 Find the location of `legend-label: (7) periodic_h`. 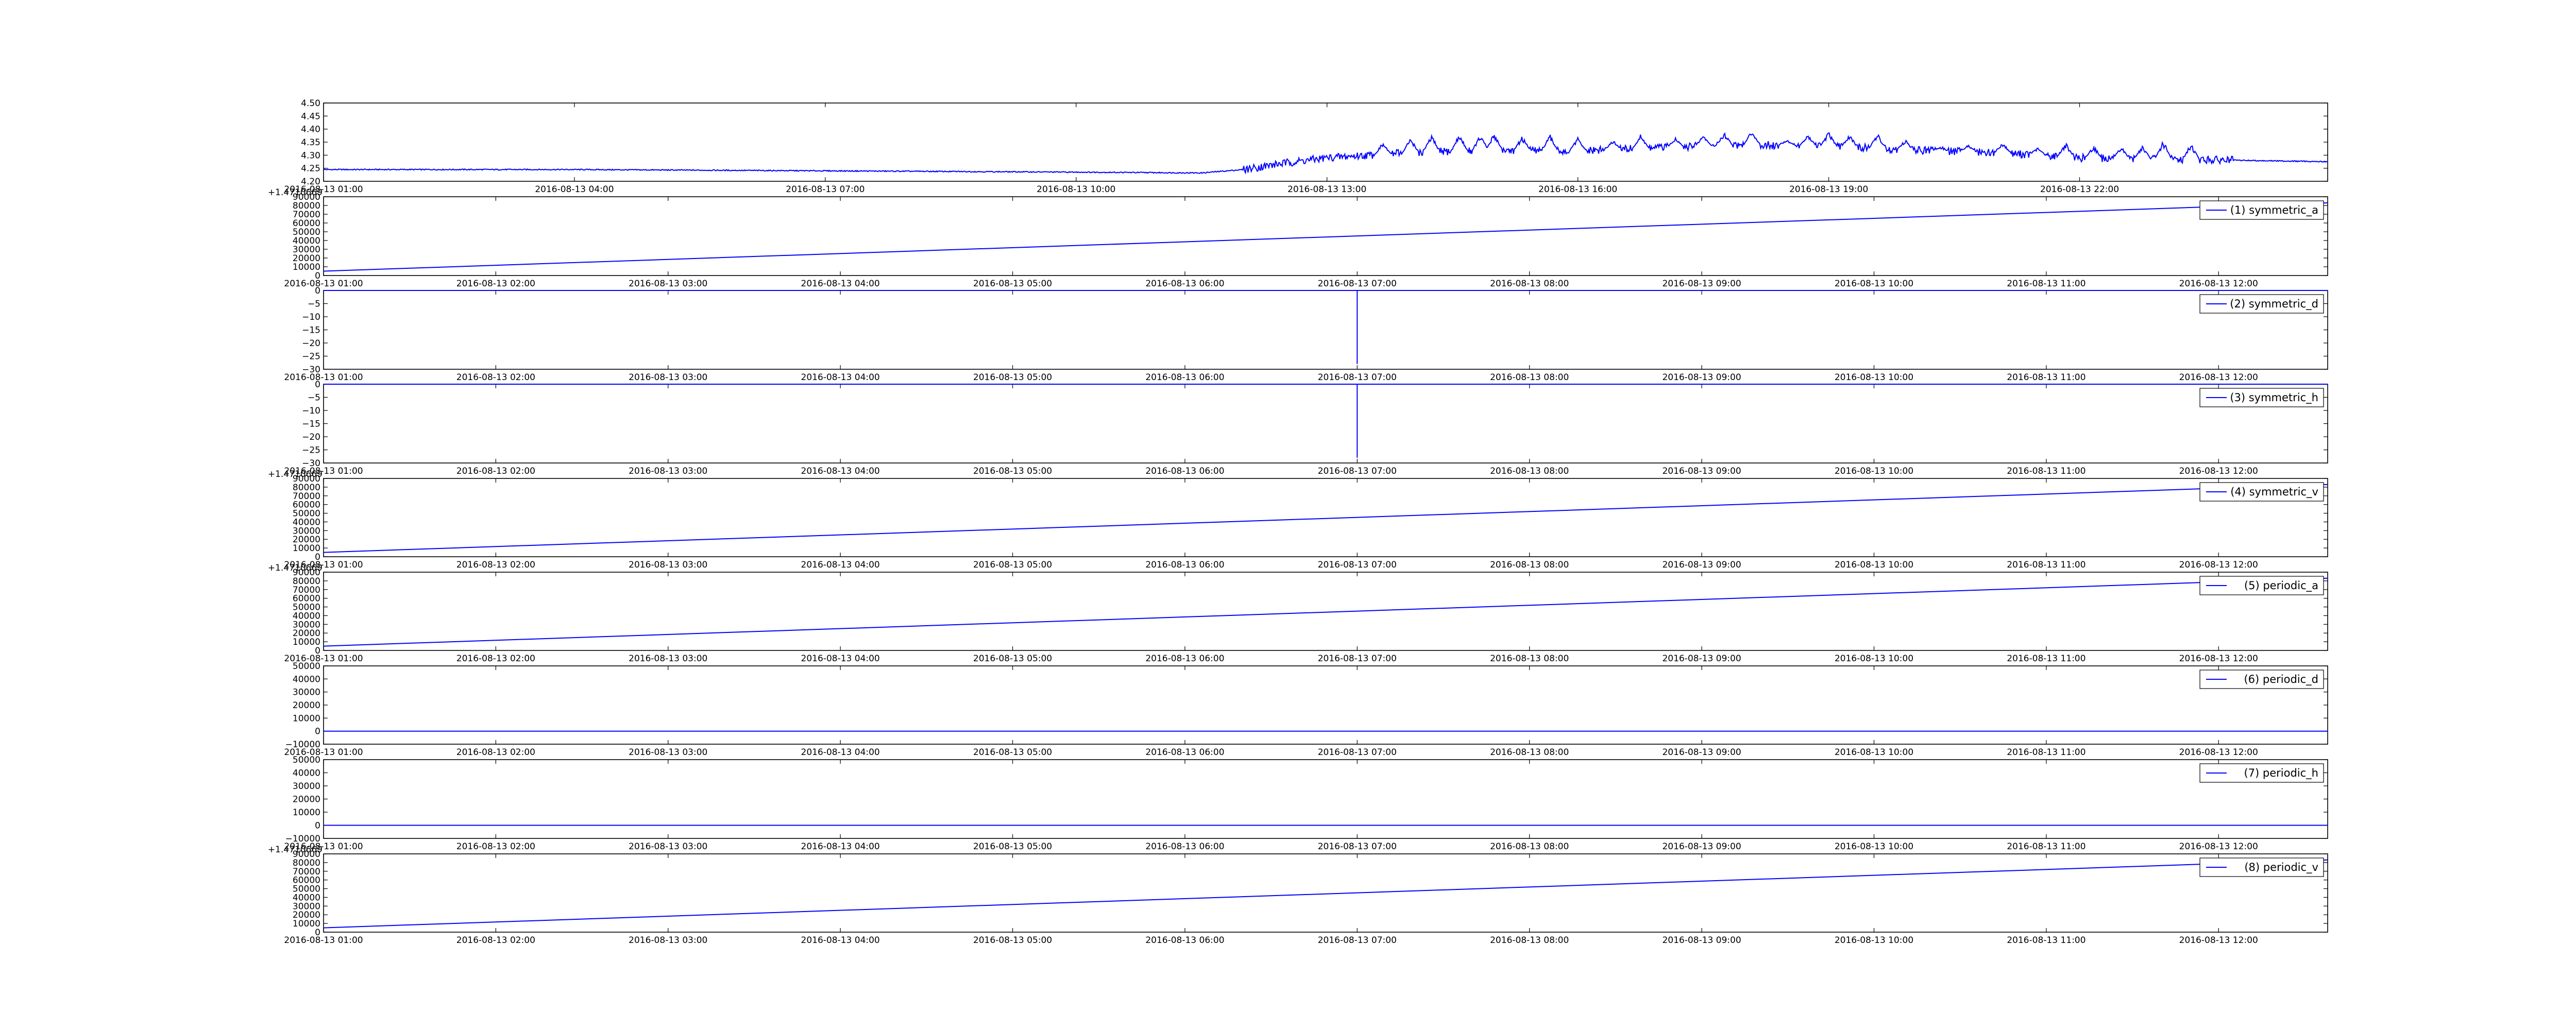

legend-label: (7) periodic_h is located at coordinates (2281, 773).